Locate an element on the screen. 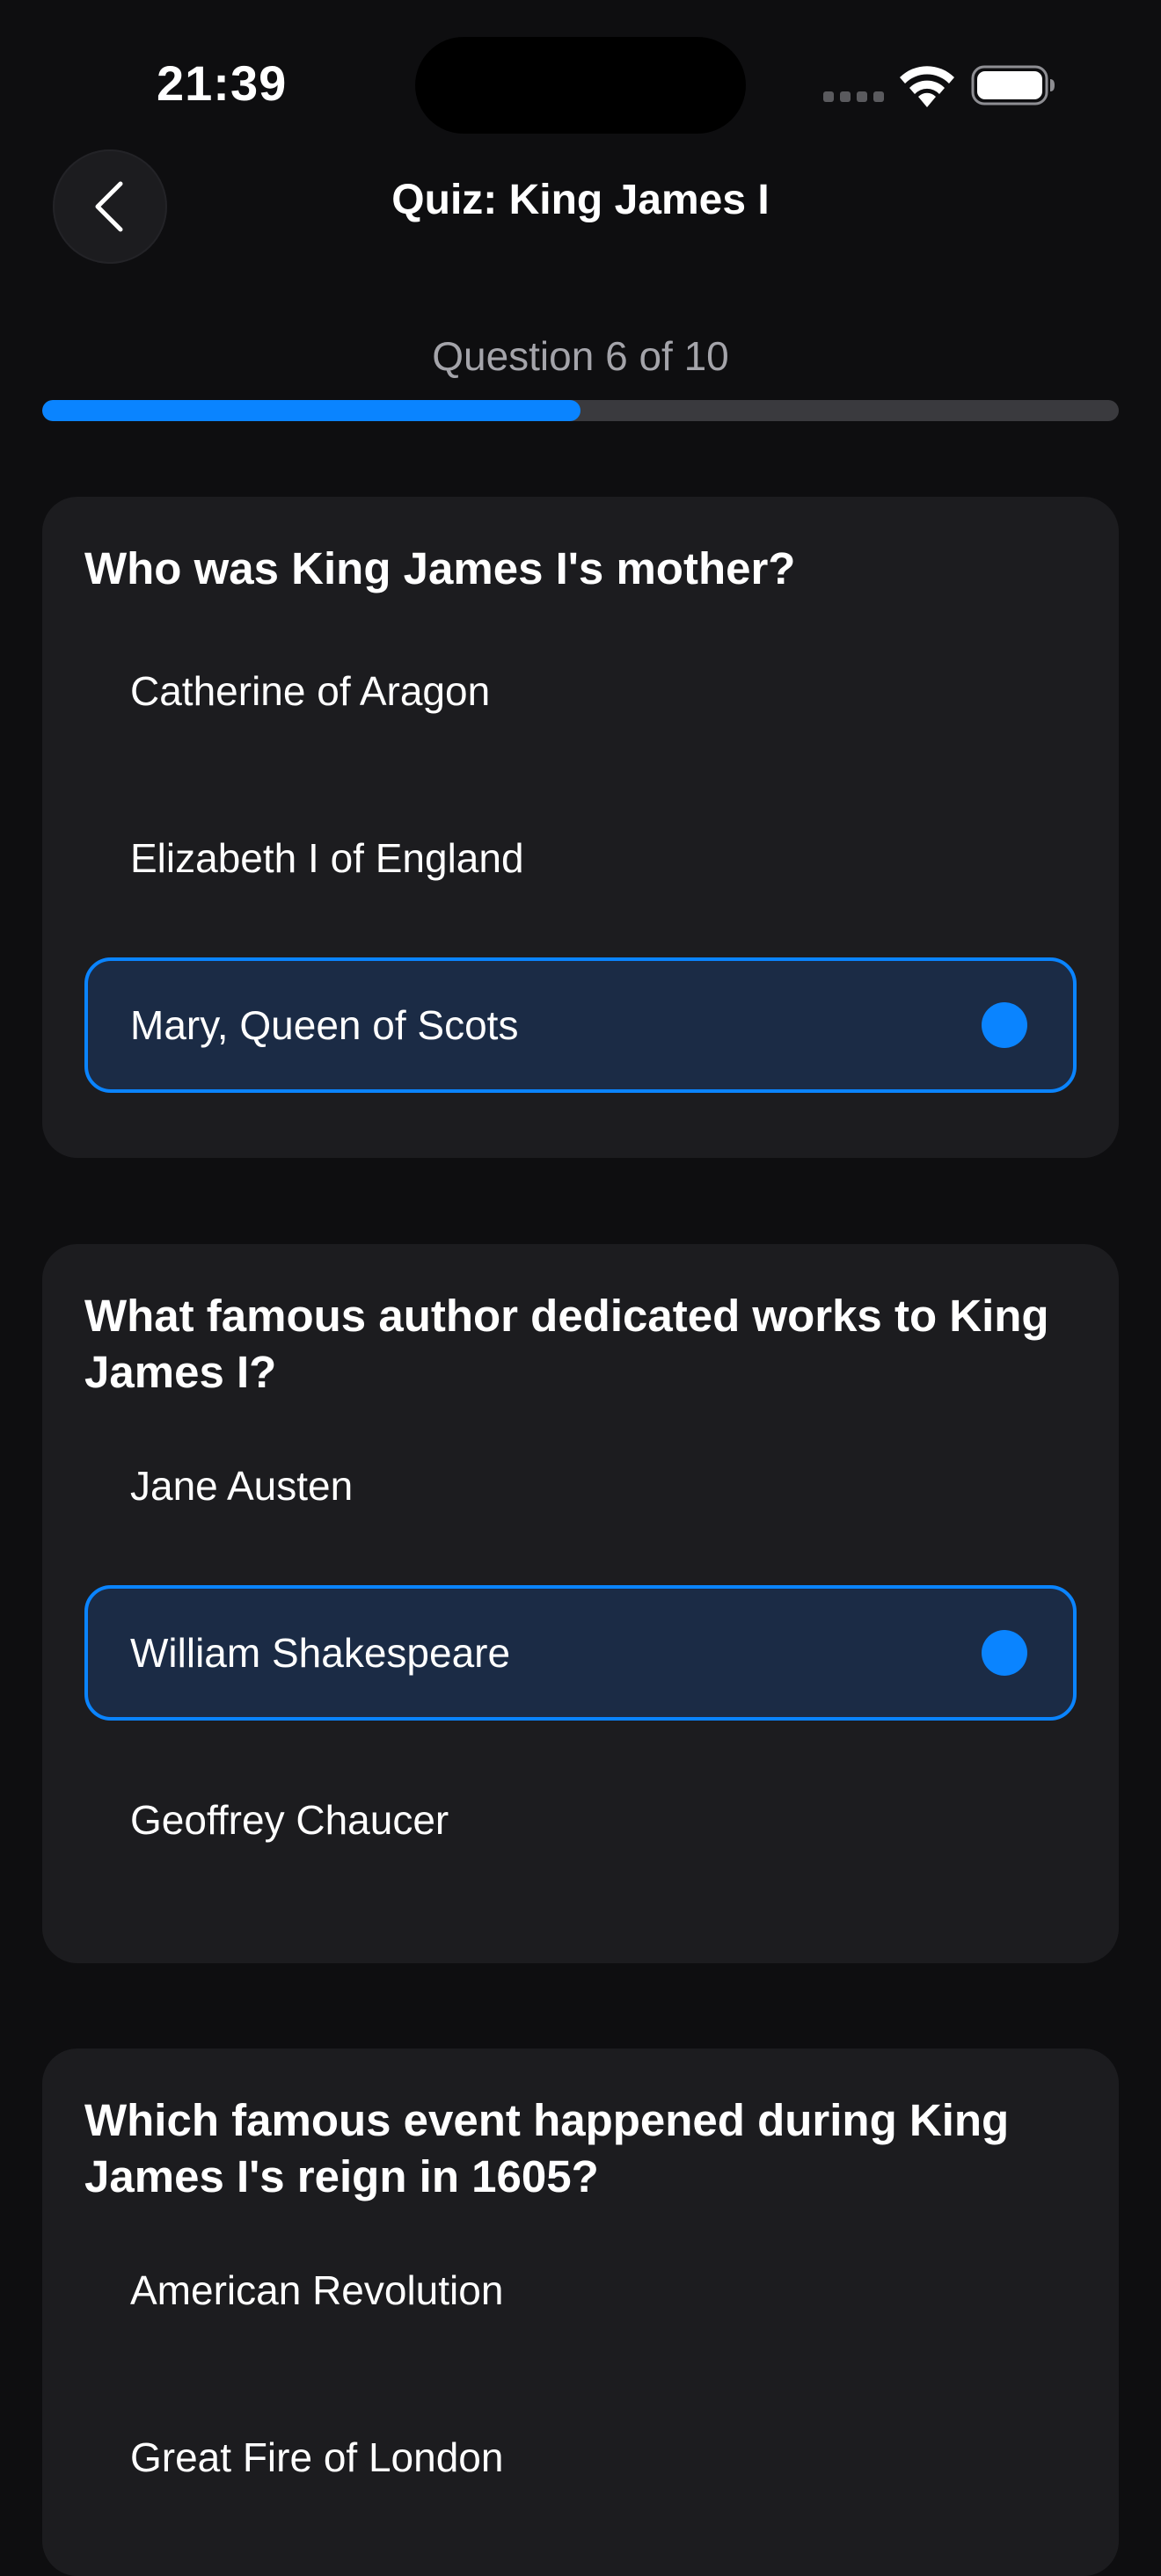  chevron-left-icon is located at coordinates (109, 206).